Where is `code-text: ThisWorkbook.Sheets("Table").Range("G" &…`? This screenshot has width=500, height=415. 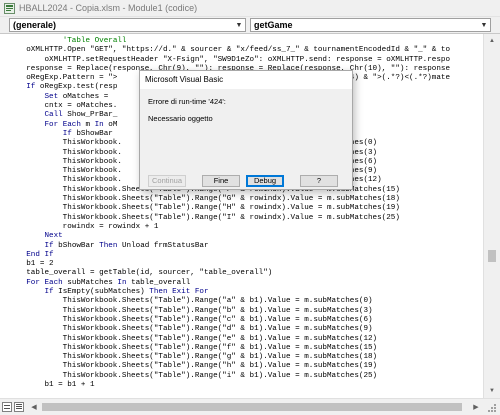 code-text: ThisWorkbook.Sheets("Table").Range("G" &… is located at coordinates (204, 199).